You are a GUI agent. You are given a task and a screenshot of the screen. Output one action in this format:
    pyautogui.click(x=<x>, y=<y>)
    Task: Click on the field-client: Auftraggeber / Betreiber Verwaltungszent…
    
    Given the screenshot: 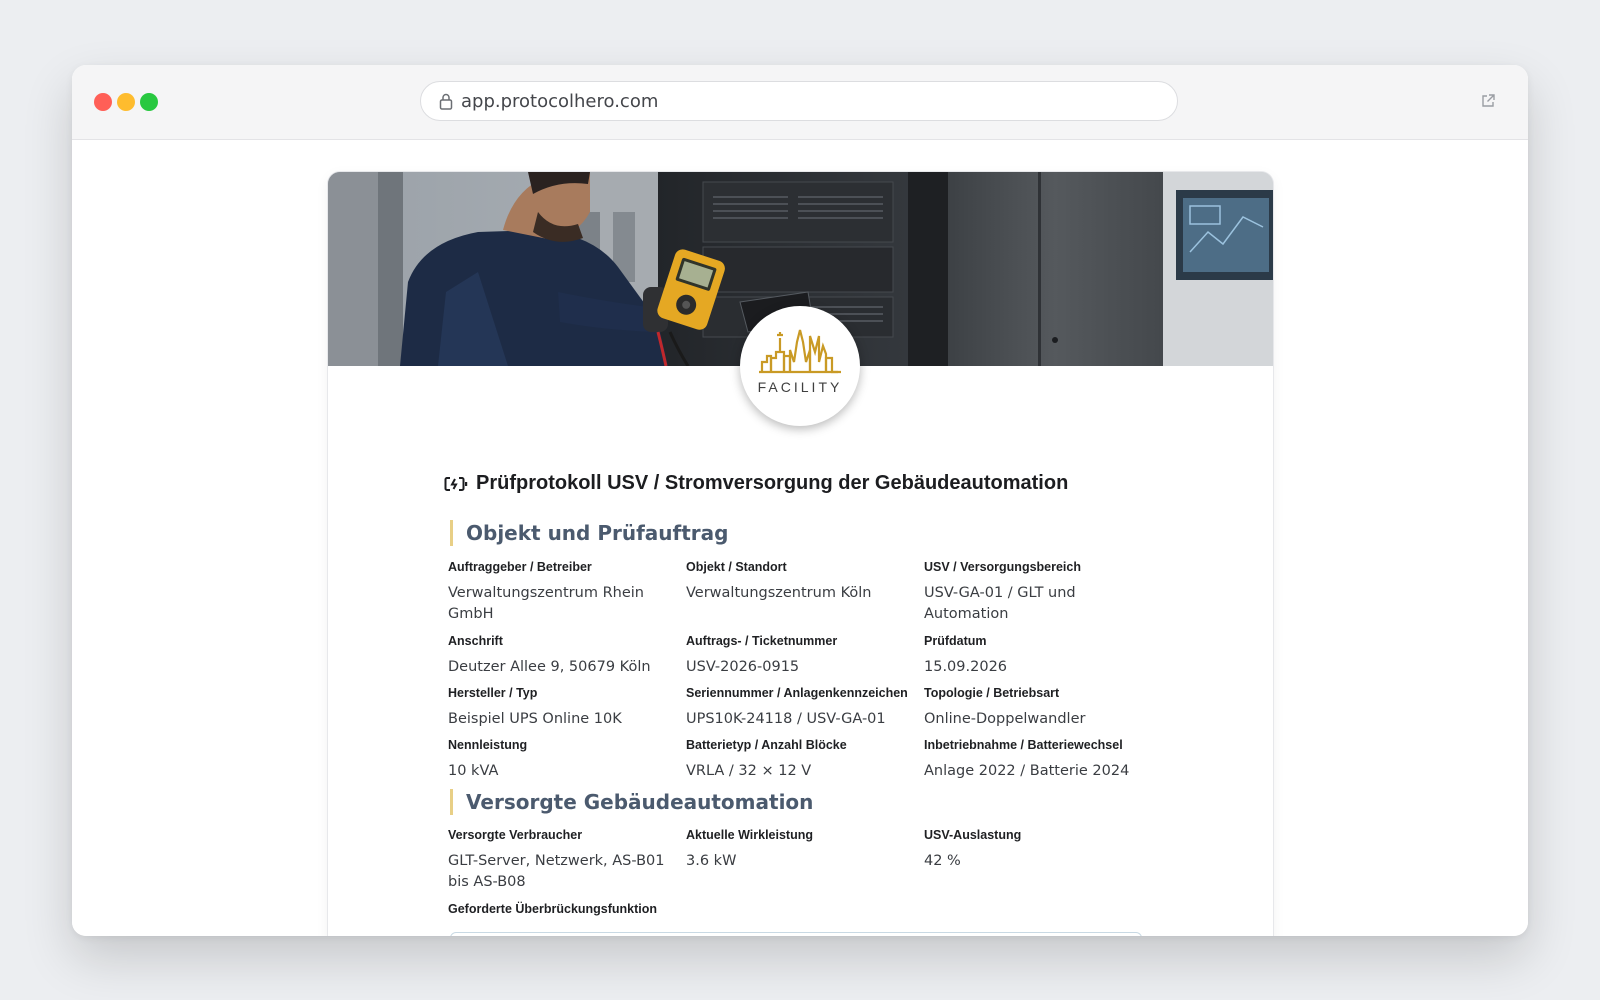 What is the action you would take?
    pyautogui.click(x=561, y=592)
    